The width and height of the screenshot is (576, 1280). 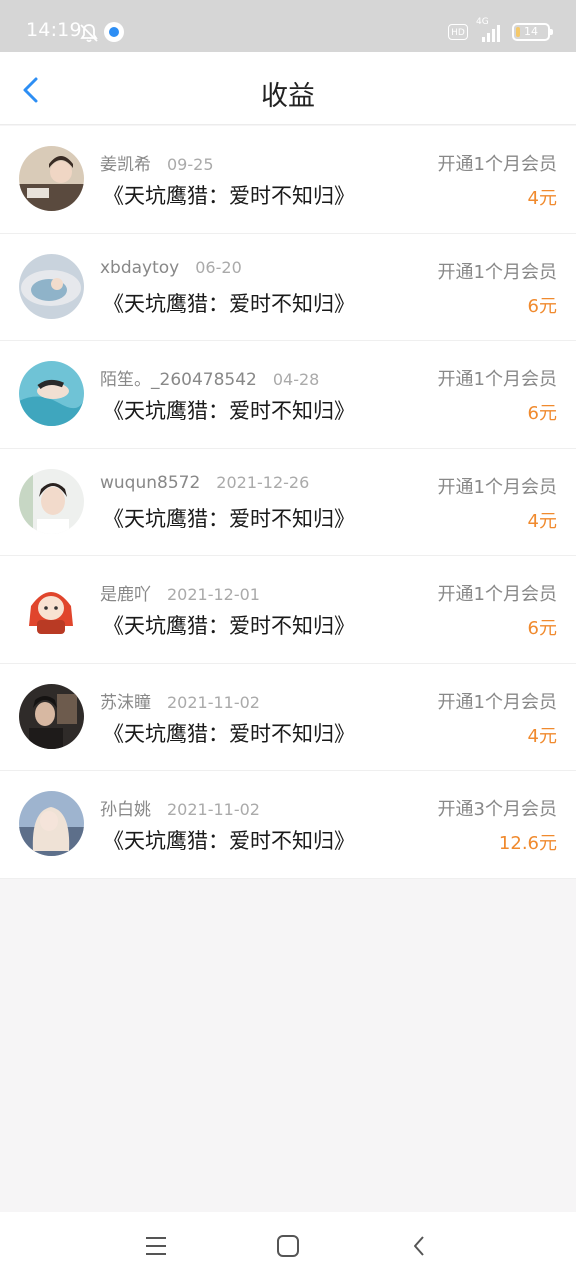 What do you see at coordinates (458, 32) in the screenshot?
I see `hd-icon: HD` at bounding box center [458, 32].